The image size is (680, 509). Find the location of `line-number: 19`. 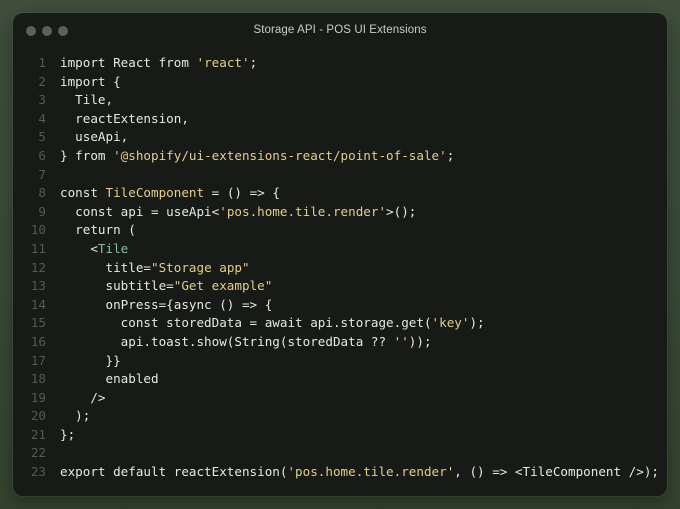

line-number: 19 is located at coordinates (38, 397).